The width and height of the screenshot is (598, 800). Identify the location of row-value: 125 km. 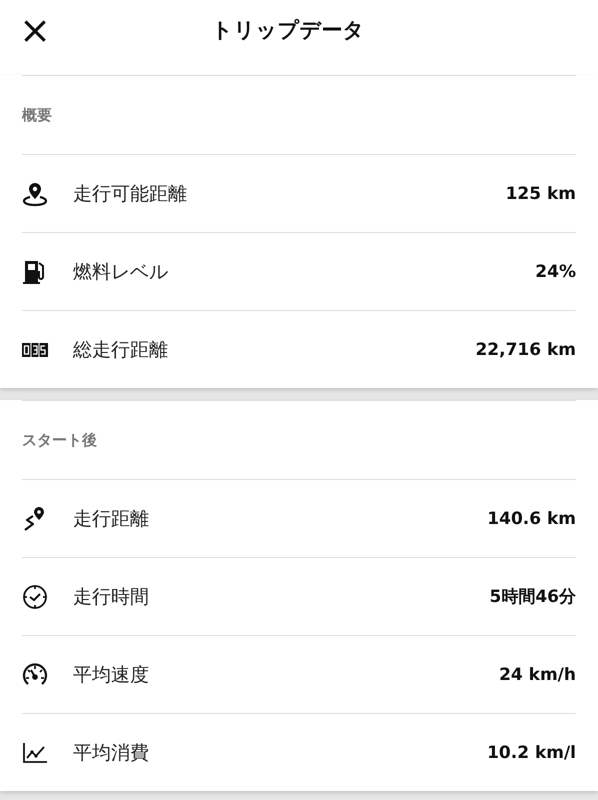
(541, 194).